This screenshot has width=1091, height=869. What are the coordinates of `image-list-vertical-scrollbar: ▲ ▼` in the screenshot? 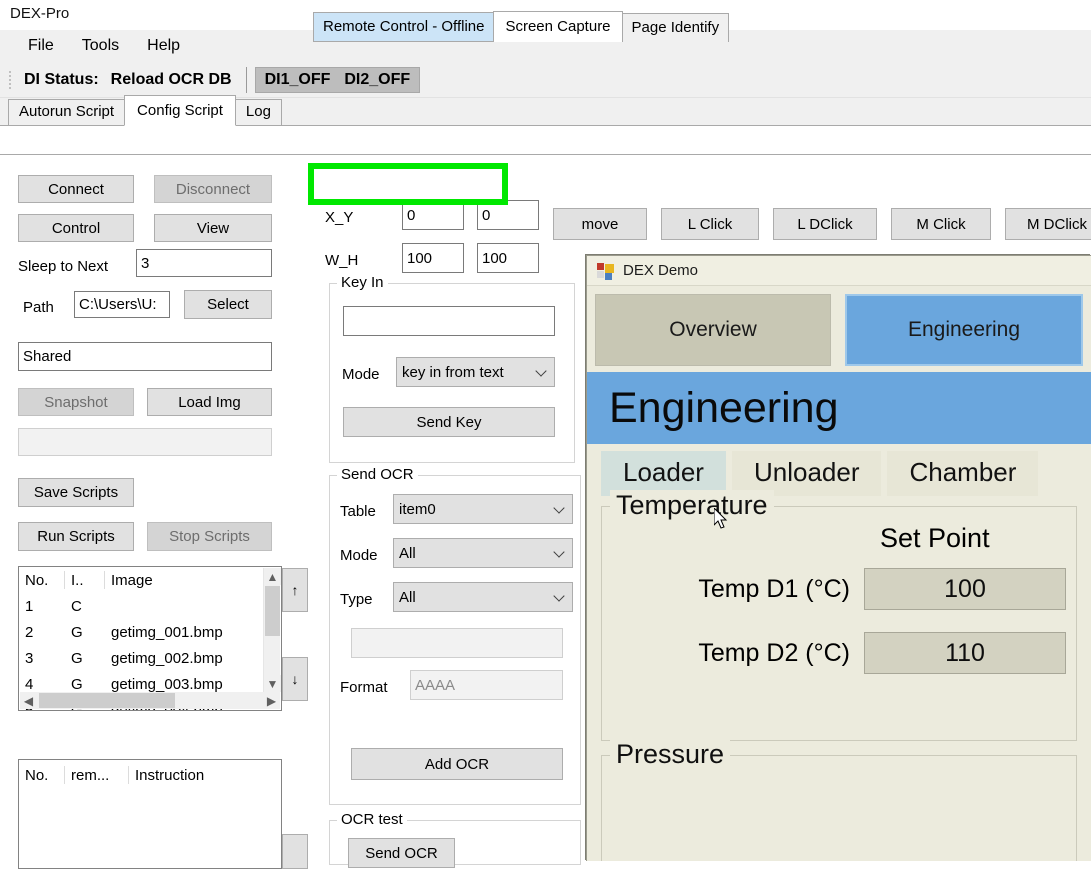 It's located at (272, 630).